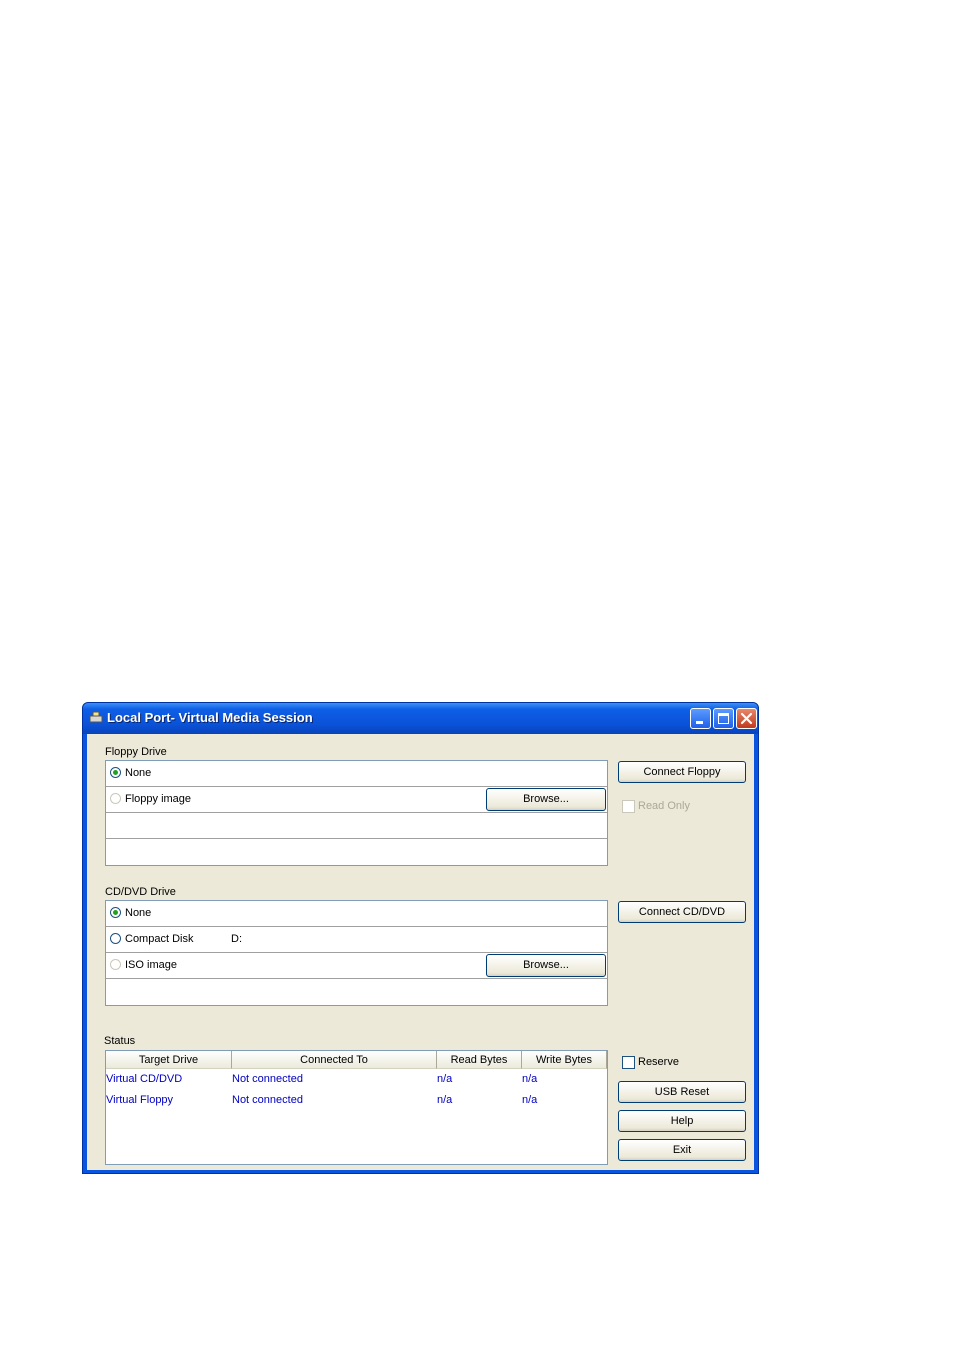 The width and height of the screenshot is (954, 1351). What do you see at coordinates (664, 806) in the screenshot?
I see `read-only-label: Read Only` at bounding box center [664, 806].